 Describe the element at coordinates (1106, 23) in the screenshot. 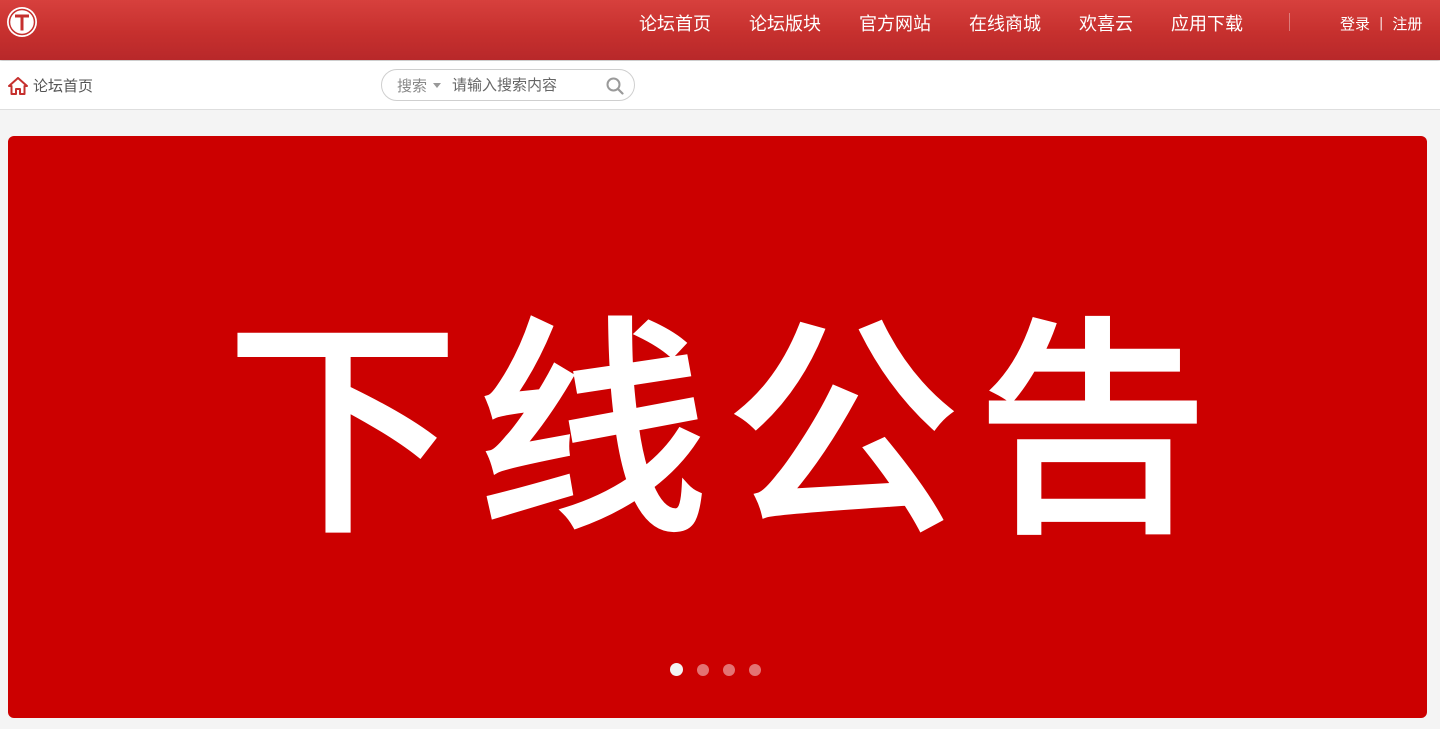

I see `nav-item-huanxi-cloud: 欢喜云` at that location.